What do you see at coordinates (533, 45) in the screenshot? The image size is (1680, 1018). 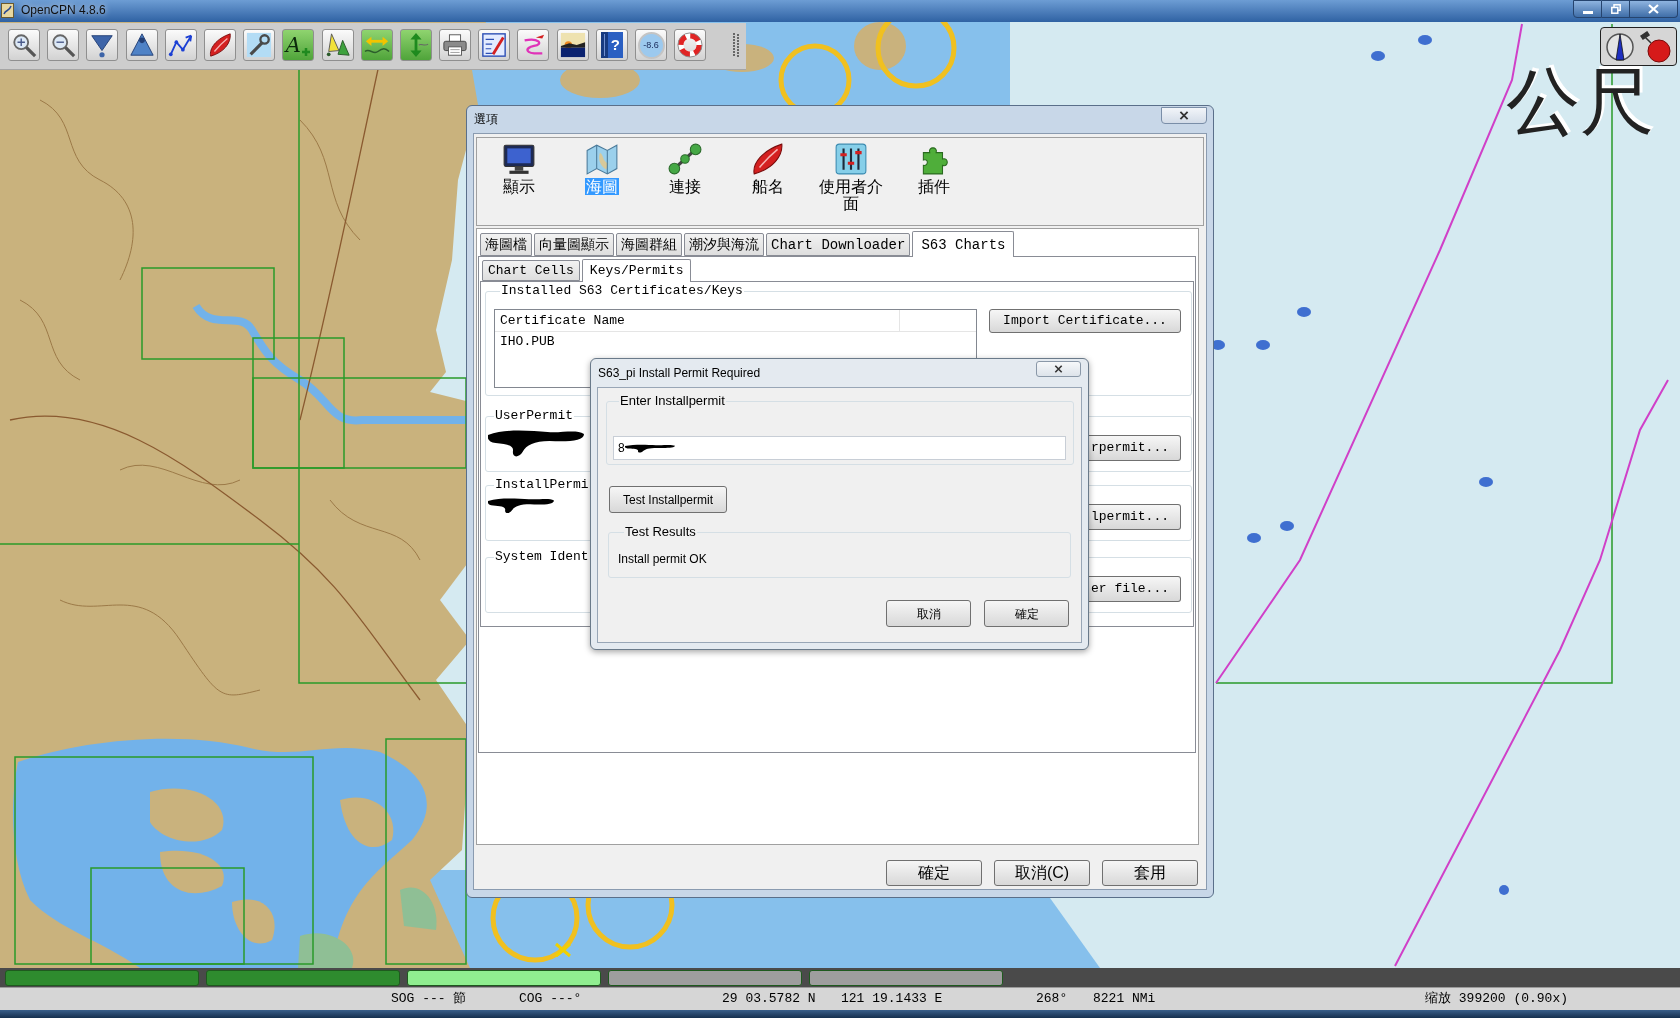 I see `tracking-button` at bounding box center [533, 45].